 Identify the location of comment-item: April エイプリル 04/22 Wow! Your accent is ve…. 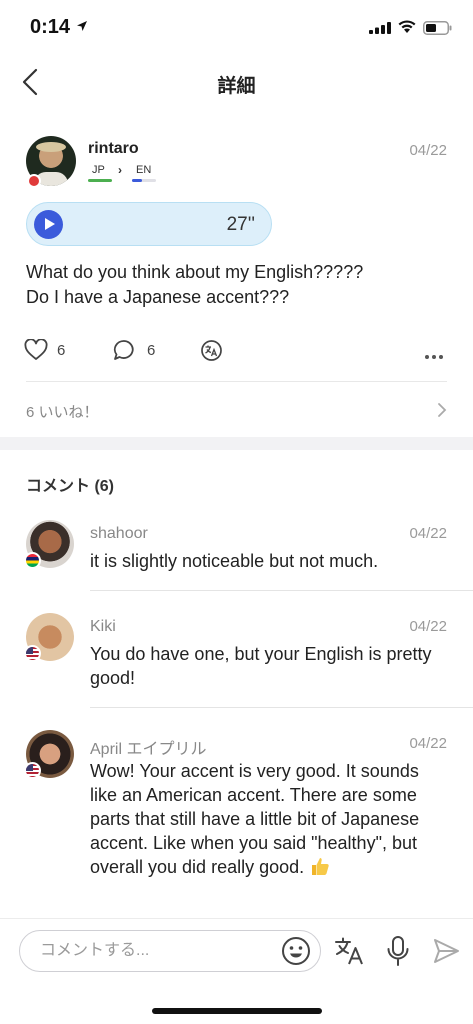
(236, 802).